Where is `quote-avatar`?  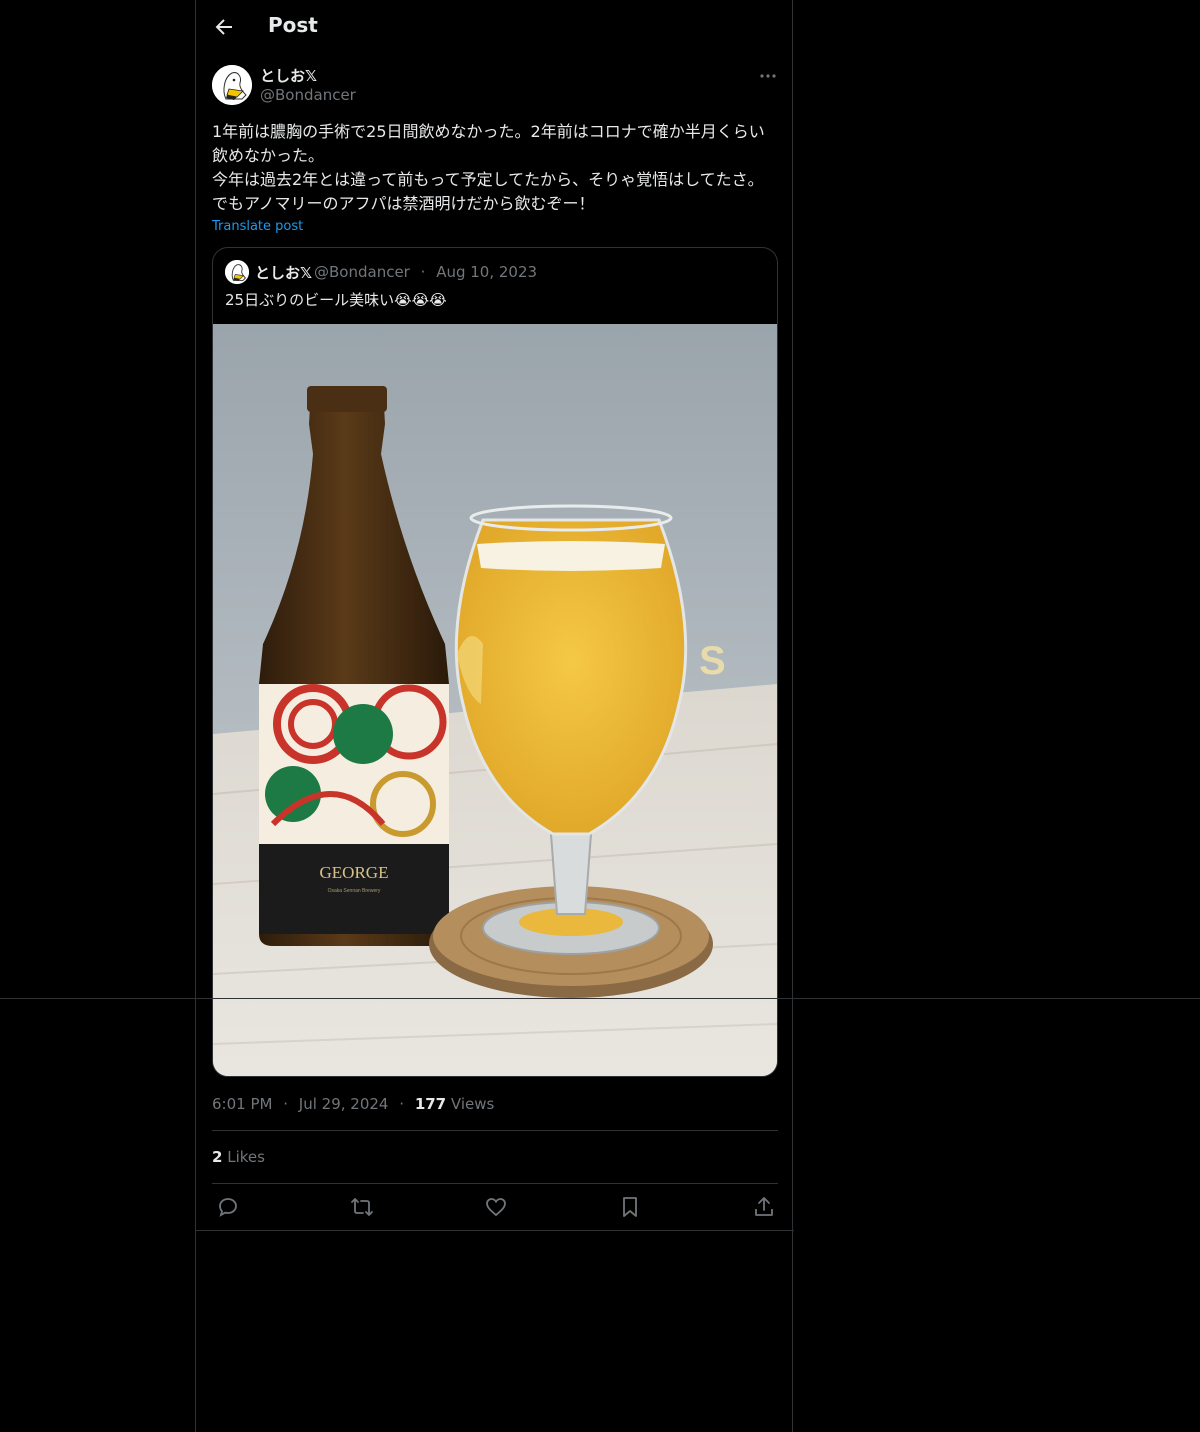
quote-avatar is located at coordinates (237, 272).